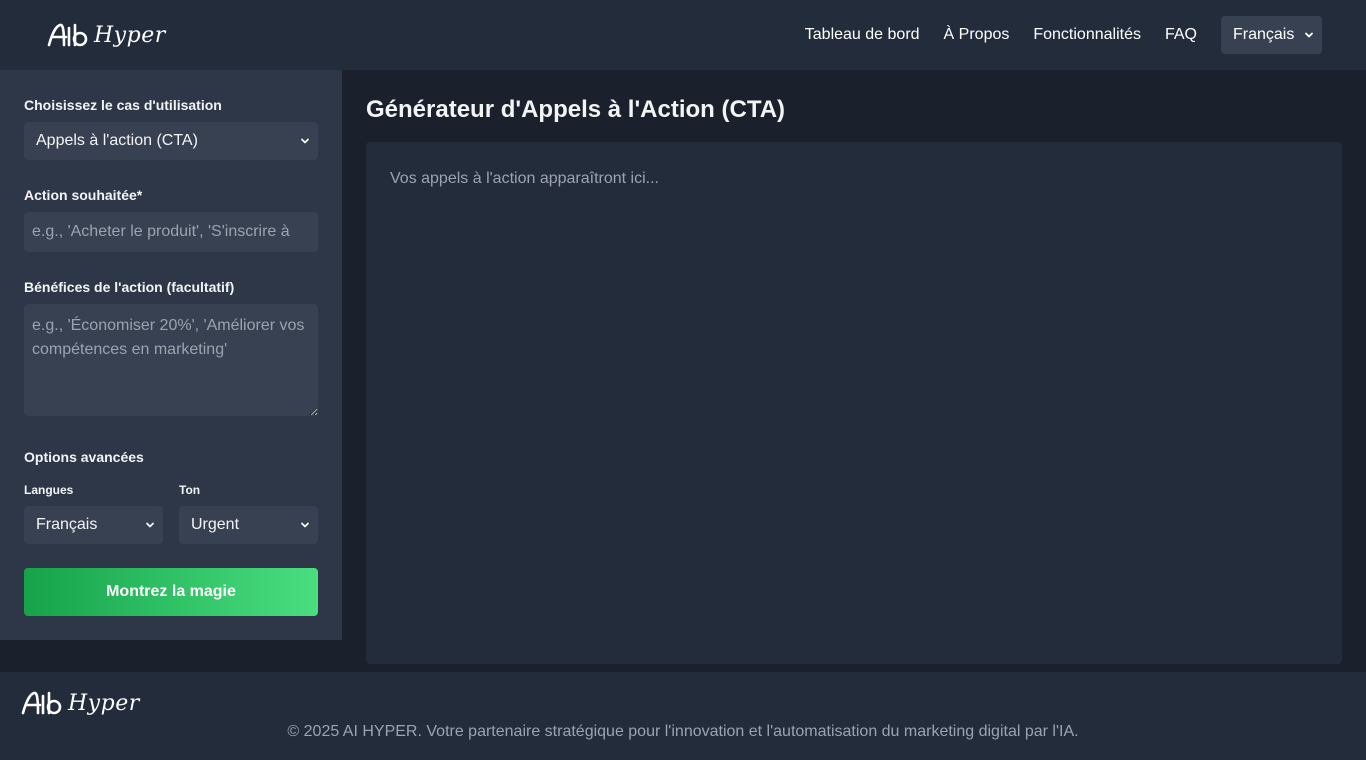 The image size is (1366, 760). I want to click on page-title: Générateur d'Appels à l'Action (CTA), so click(576, 109).